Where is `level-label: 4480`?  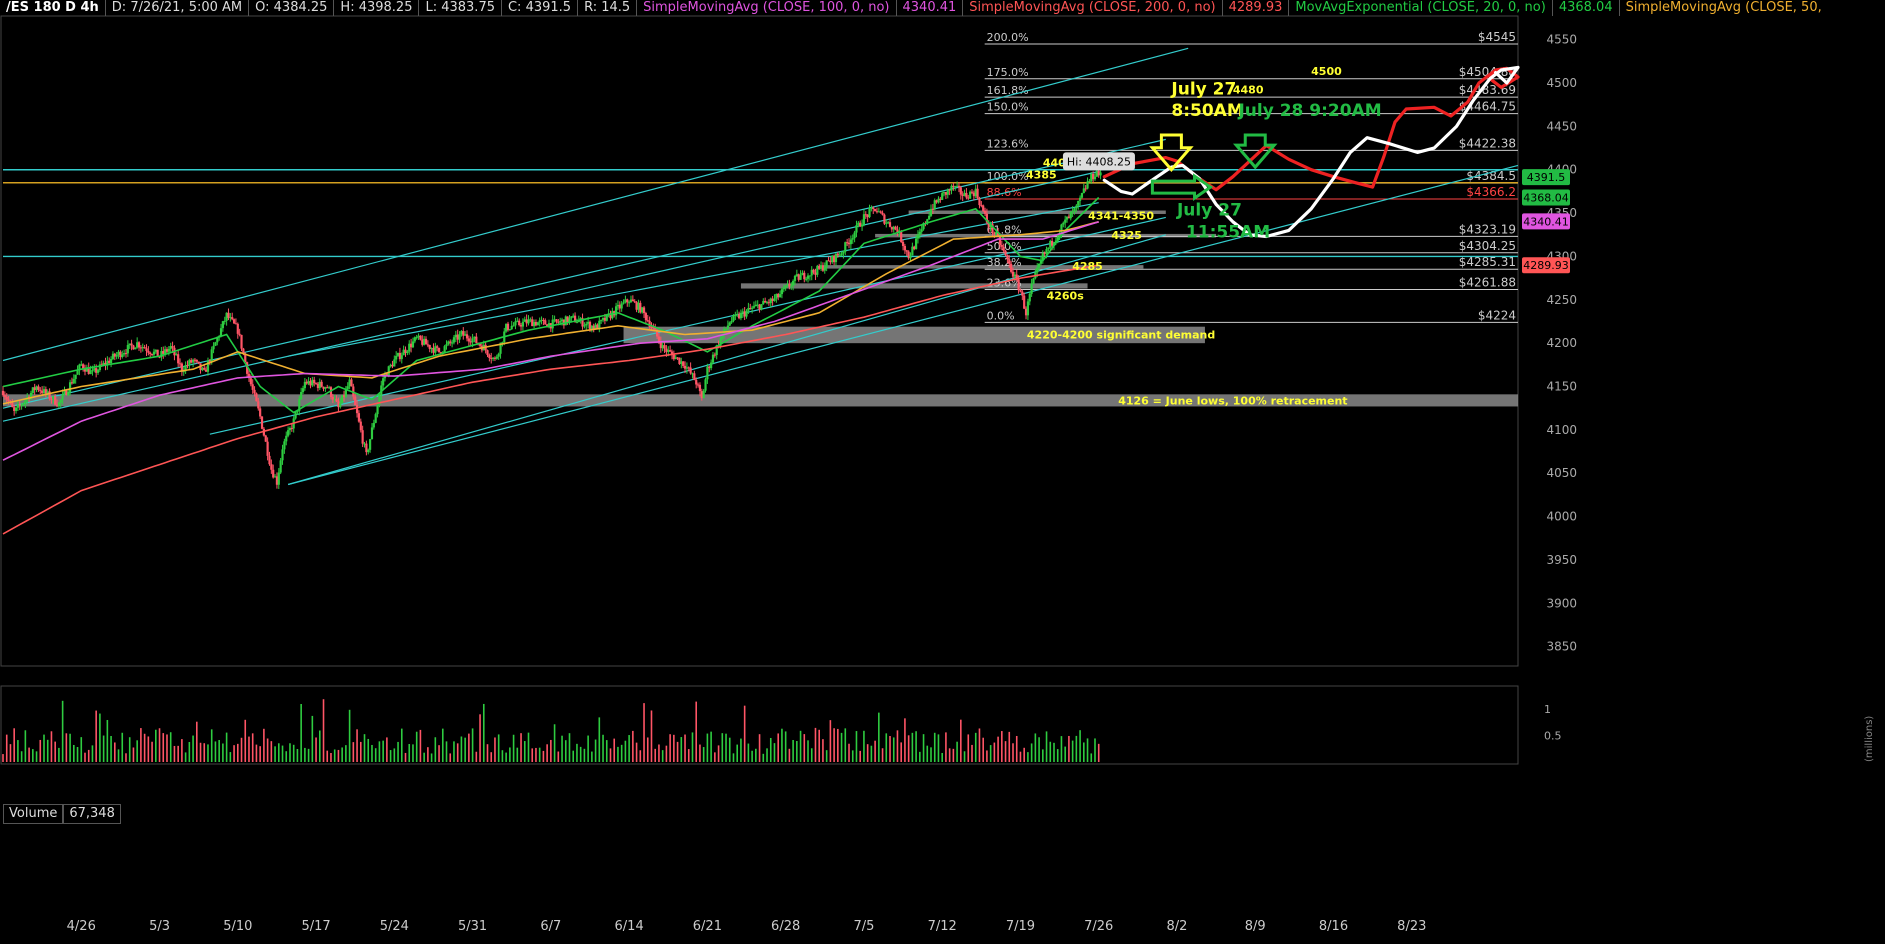
level-label: 4480 is located at coordinates (1248, 89).